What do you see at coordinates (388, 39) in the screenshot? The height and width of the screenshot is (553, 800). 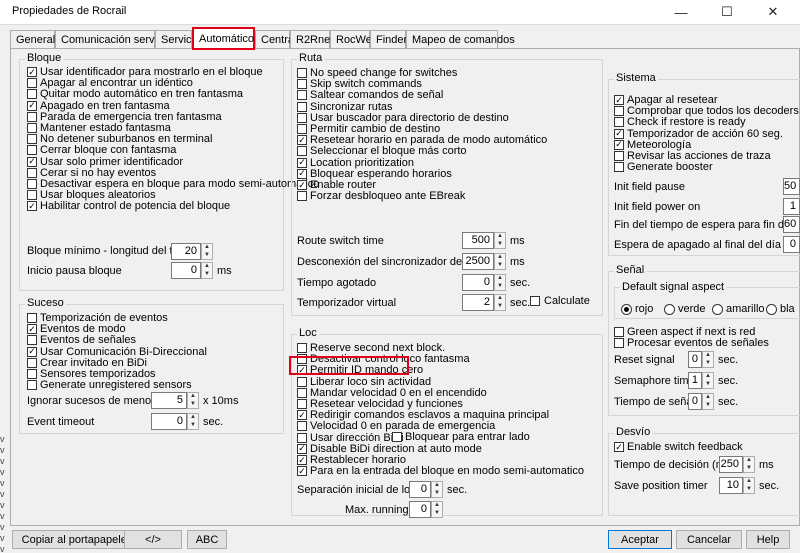 I see `tab-finder: Finder` at bounding box center [388, 39].